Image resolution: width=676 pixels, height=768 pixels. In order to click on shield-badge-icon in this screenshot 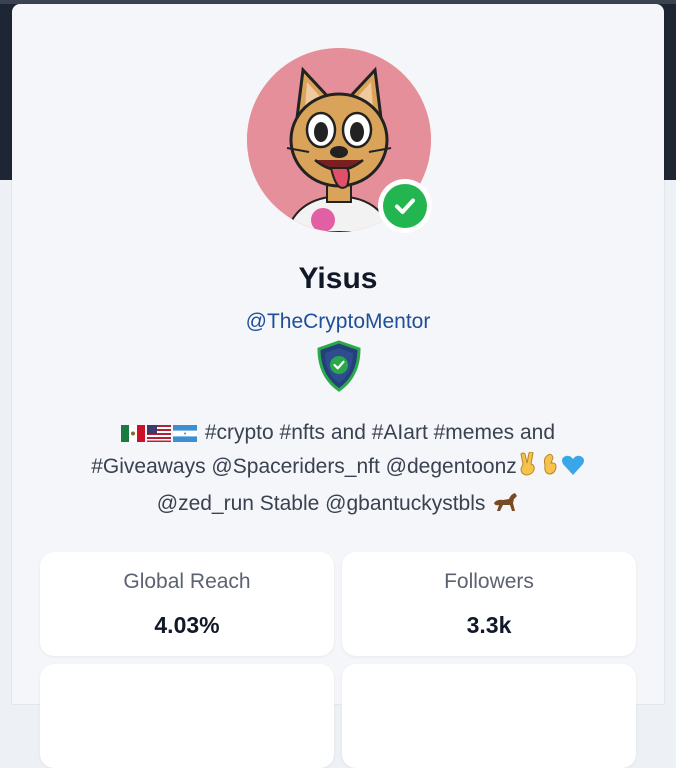, I will do `click(339, 366)`.